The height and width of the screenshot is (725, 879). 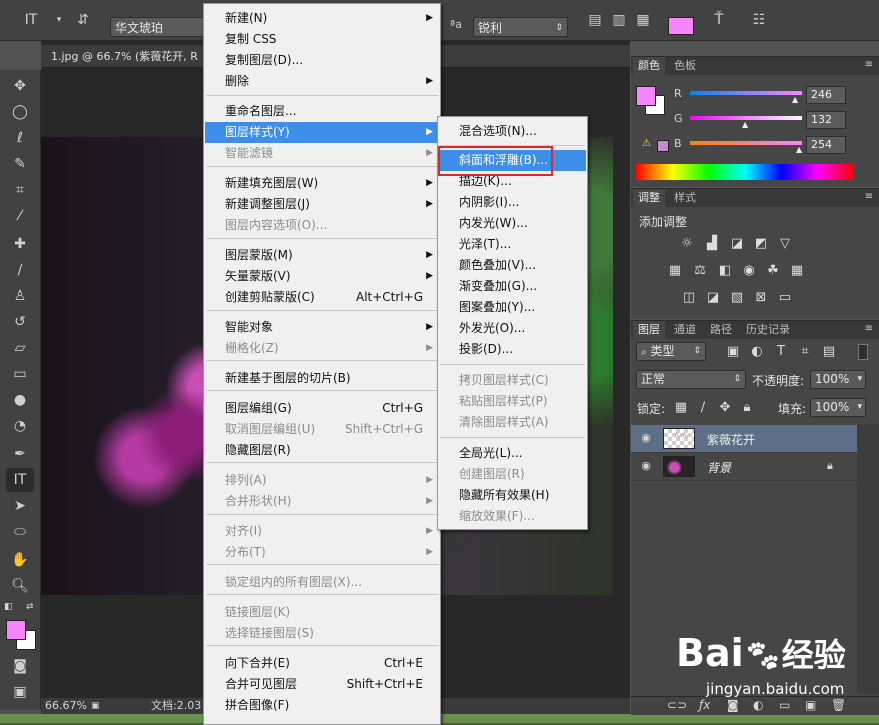 I want to click on channel-r-value: 246, so click(x=826, y=95).